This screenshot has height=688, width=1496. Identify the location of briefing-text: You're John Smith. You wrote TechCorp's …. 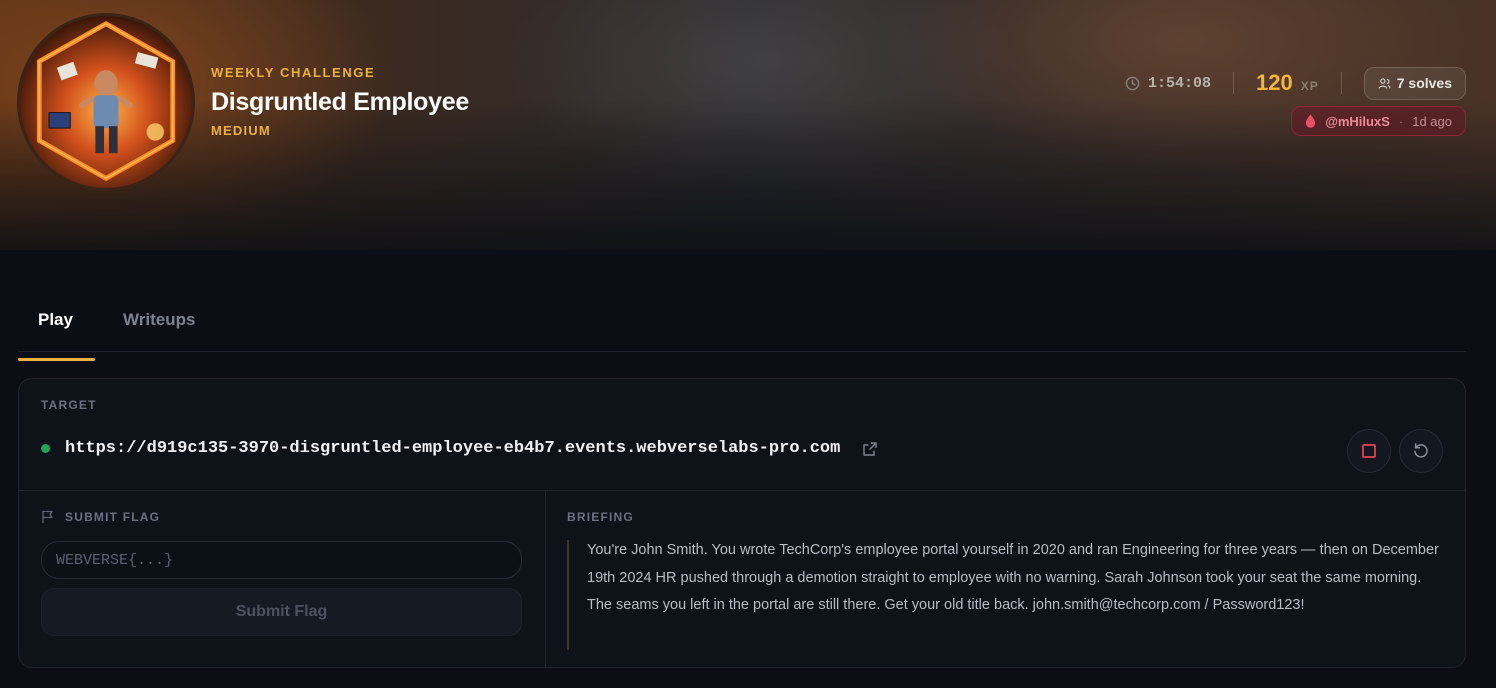
(1013, 577).